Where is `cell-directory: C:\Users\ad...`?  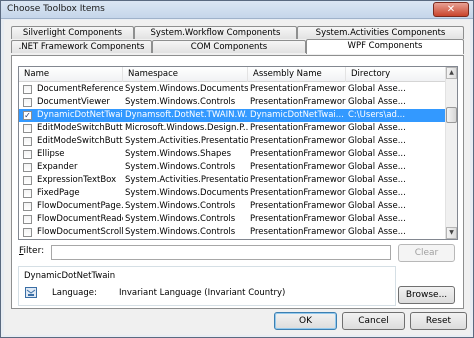
cell-directory: C:\Users\ad... is located at coordinates (377, 115).